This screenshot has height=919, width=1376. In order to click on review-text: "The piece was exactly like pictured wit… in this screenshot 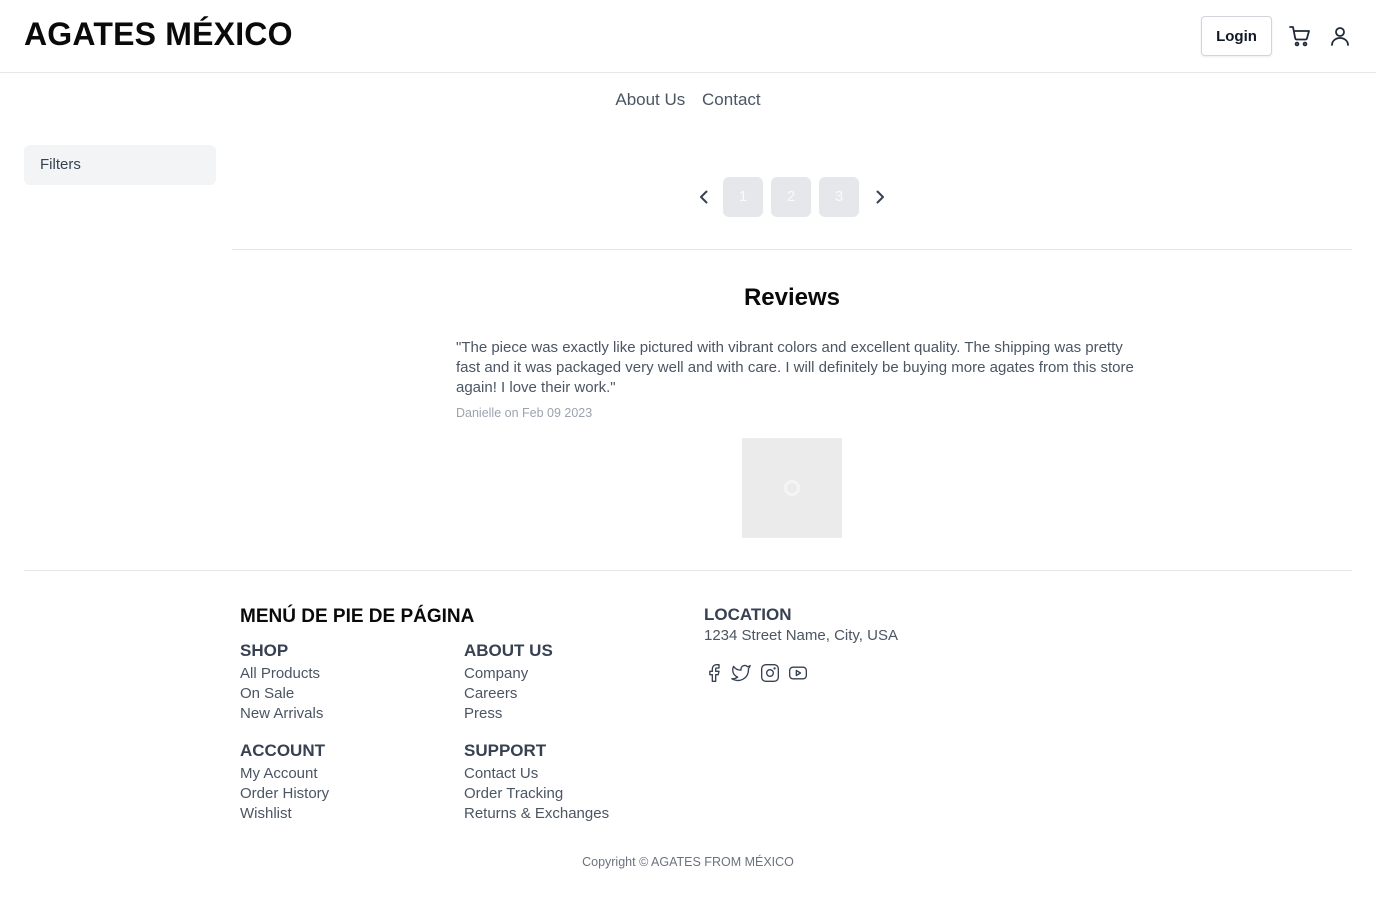, I will do `click(795, 367)`.